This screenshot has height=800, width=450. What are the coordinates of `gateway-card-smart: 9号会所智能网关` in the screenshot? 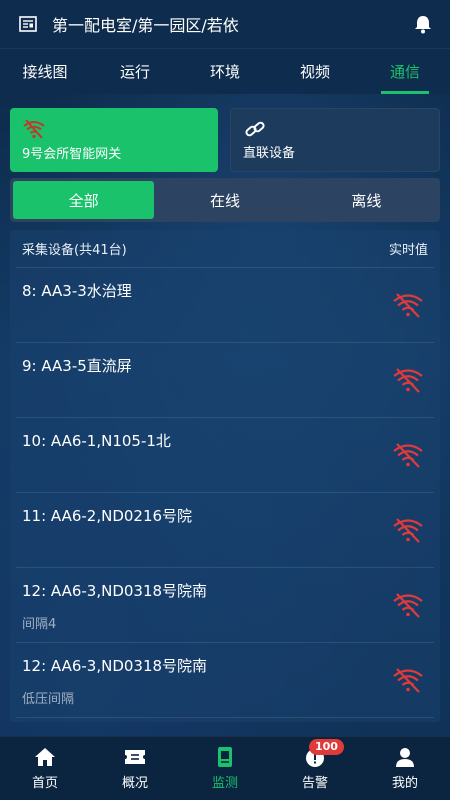 It's located at (114, 140).